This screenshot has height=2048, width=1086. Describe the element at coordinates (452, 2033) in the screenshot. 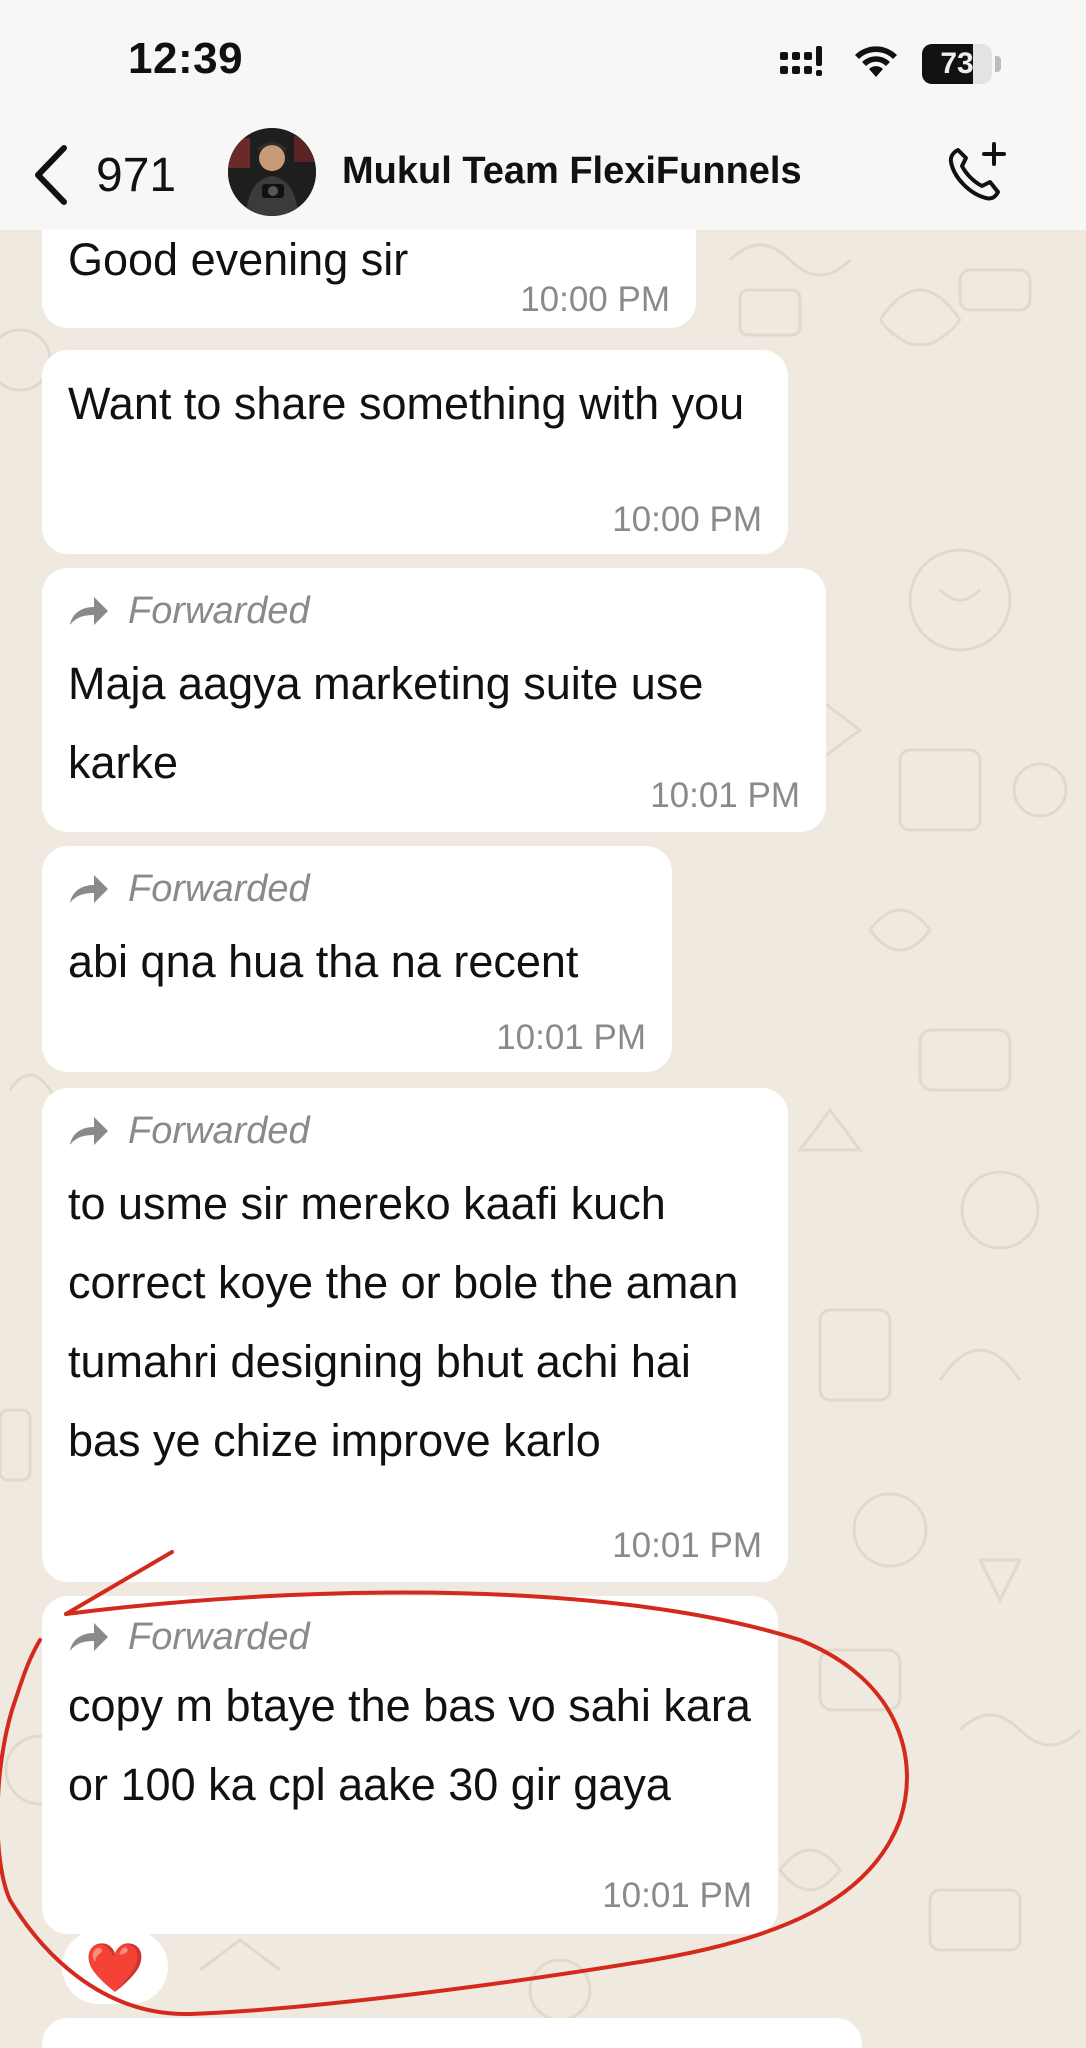

I see `next-message-bubble` at that location.